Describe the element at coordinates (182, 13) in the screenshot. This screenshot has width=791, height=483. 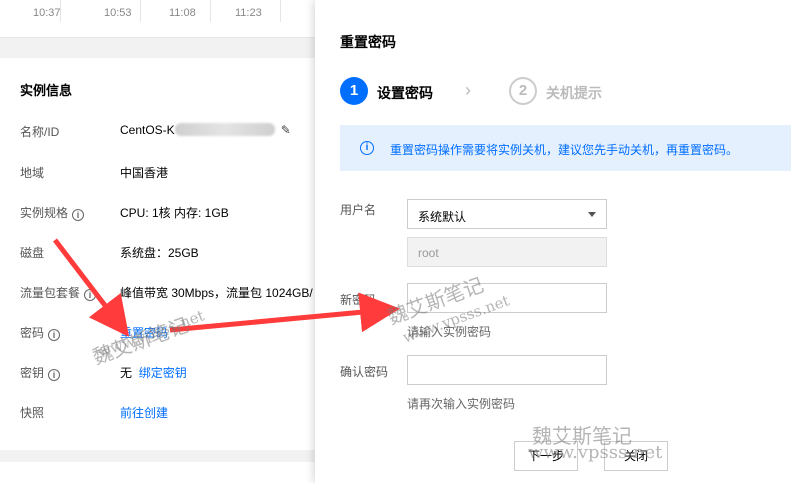
I see `time-tick: 11:08` at that location.